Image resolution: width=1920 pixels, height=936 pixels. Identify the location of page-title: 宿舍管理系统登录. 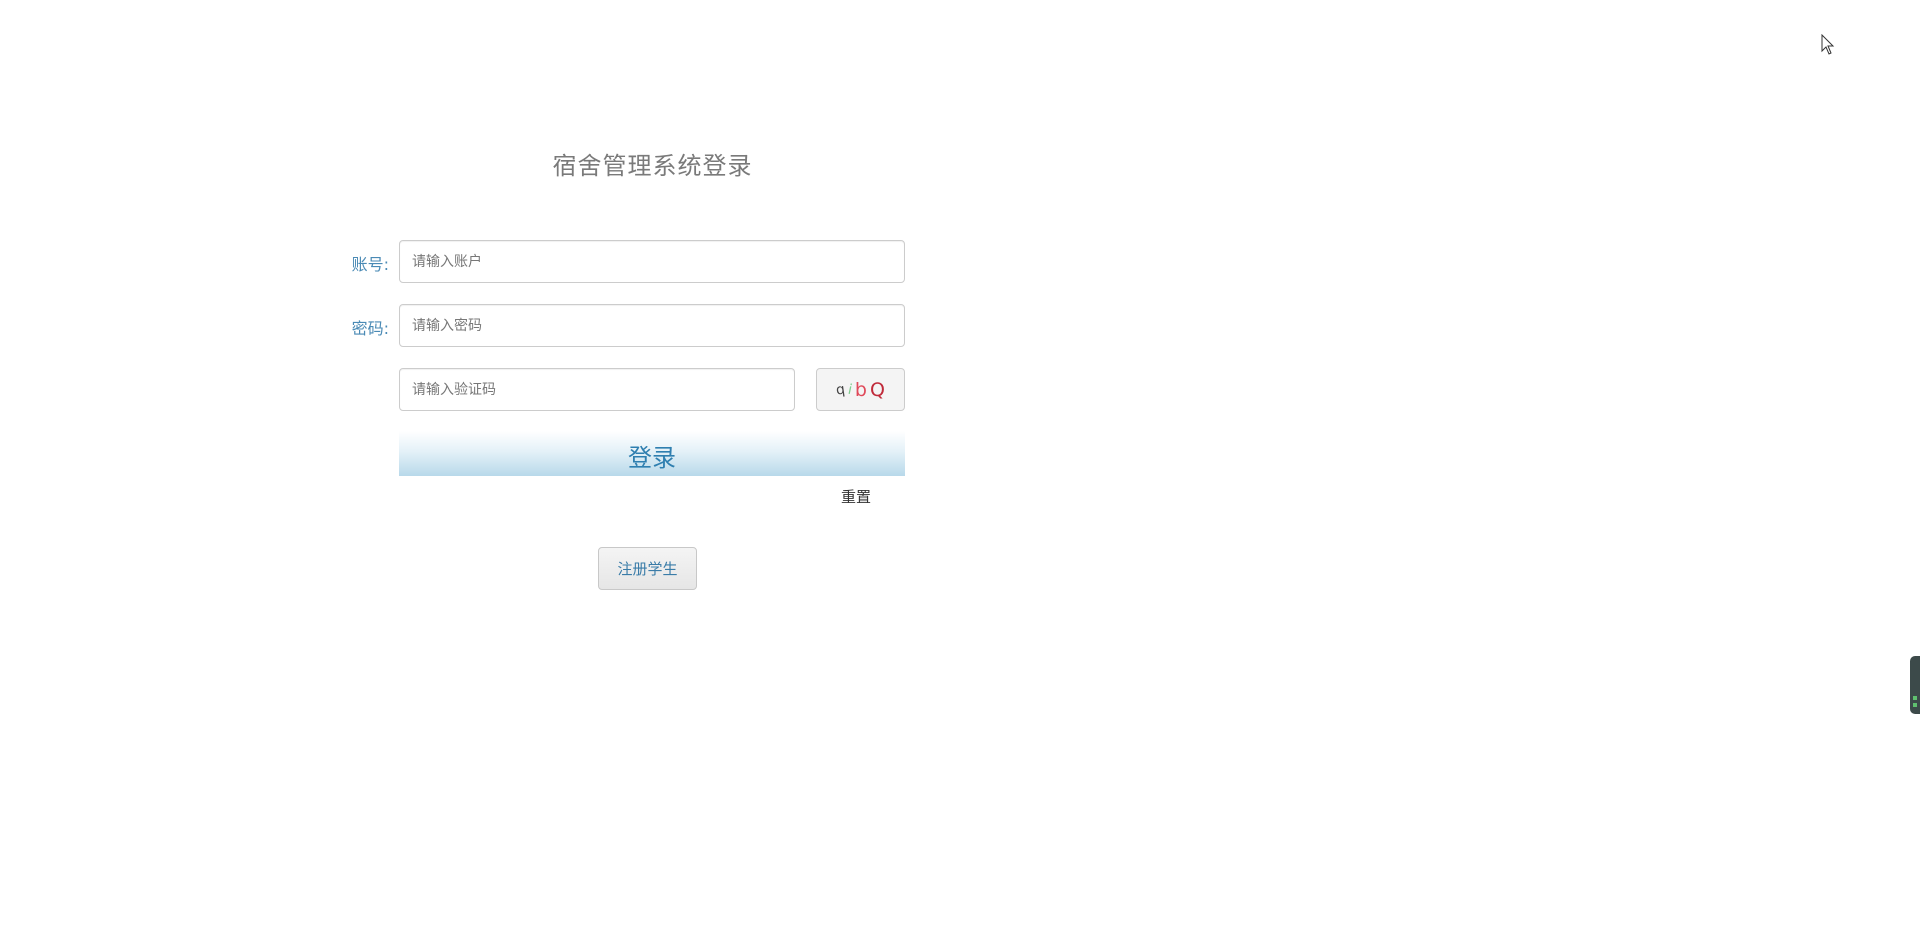
(652, 166).